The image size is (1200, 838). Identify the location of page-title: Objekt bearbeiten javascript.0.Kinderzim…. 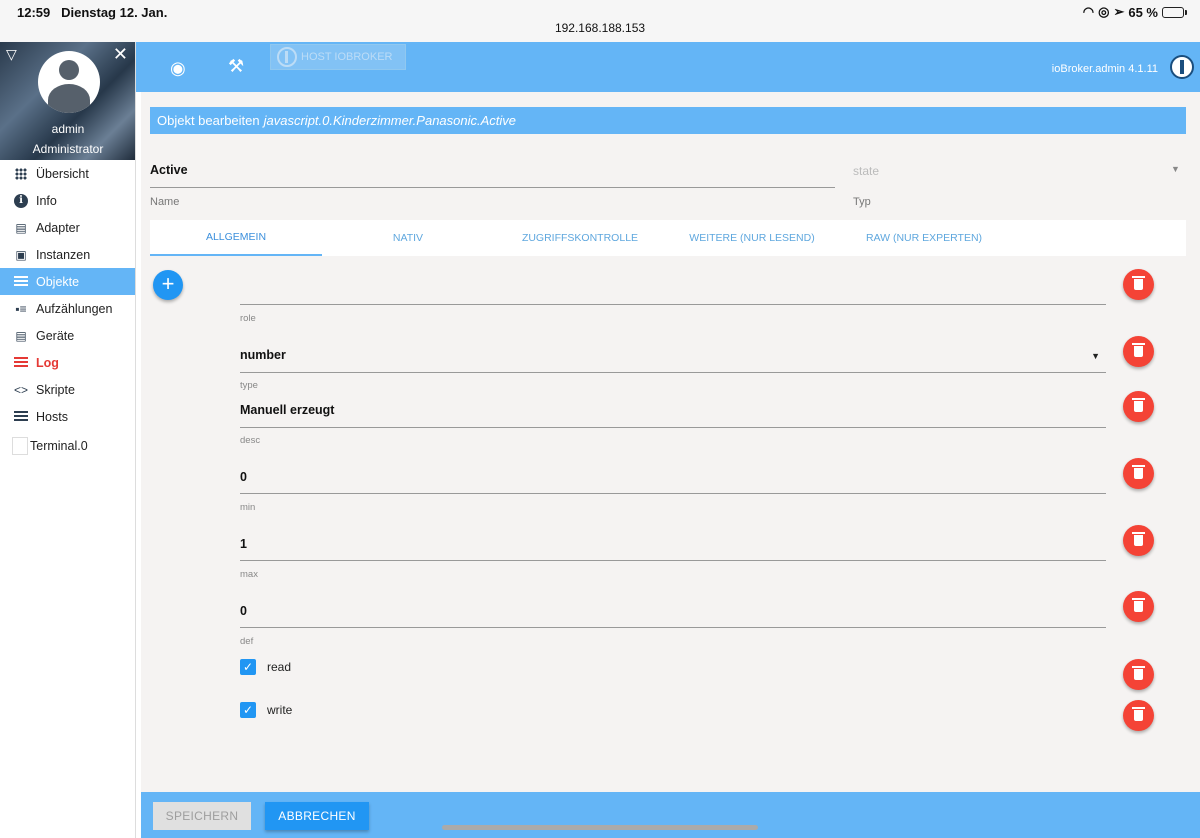
(668, 120).